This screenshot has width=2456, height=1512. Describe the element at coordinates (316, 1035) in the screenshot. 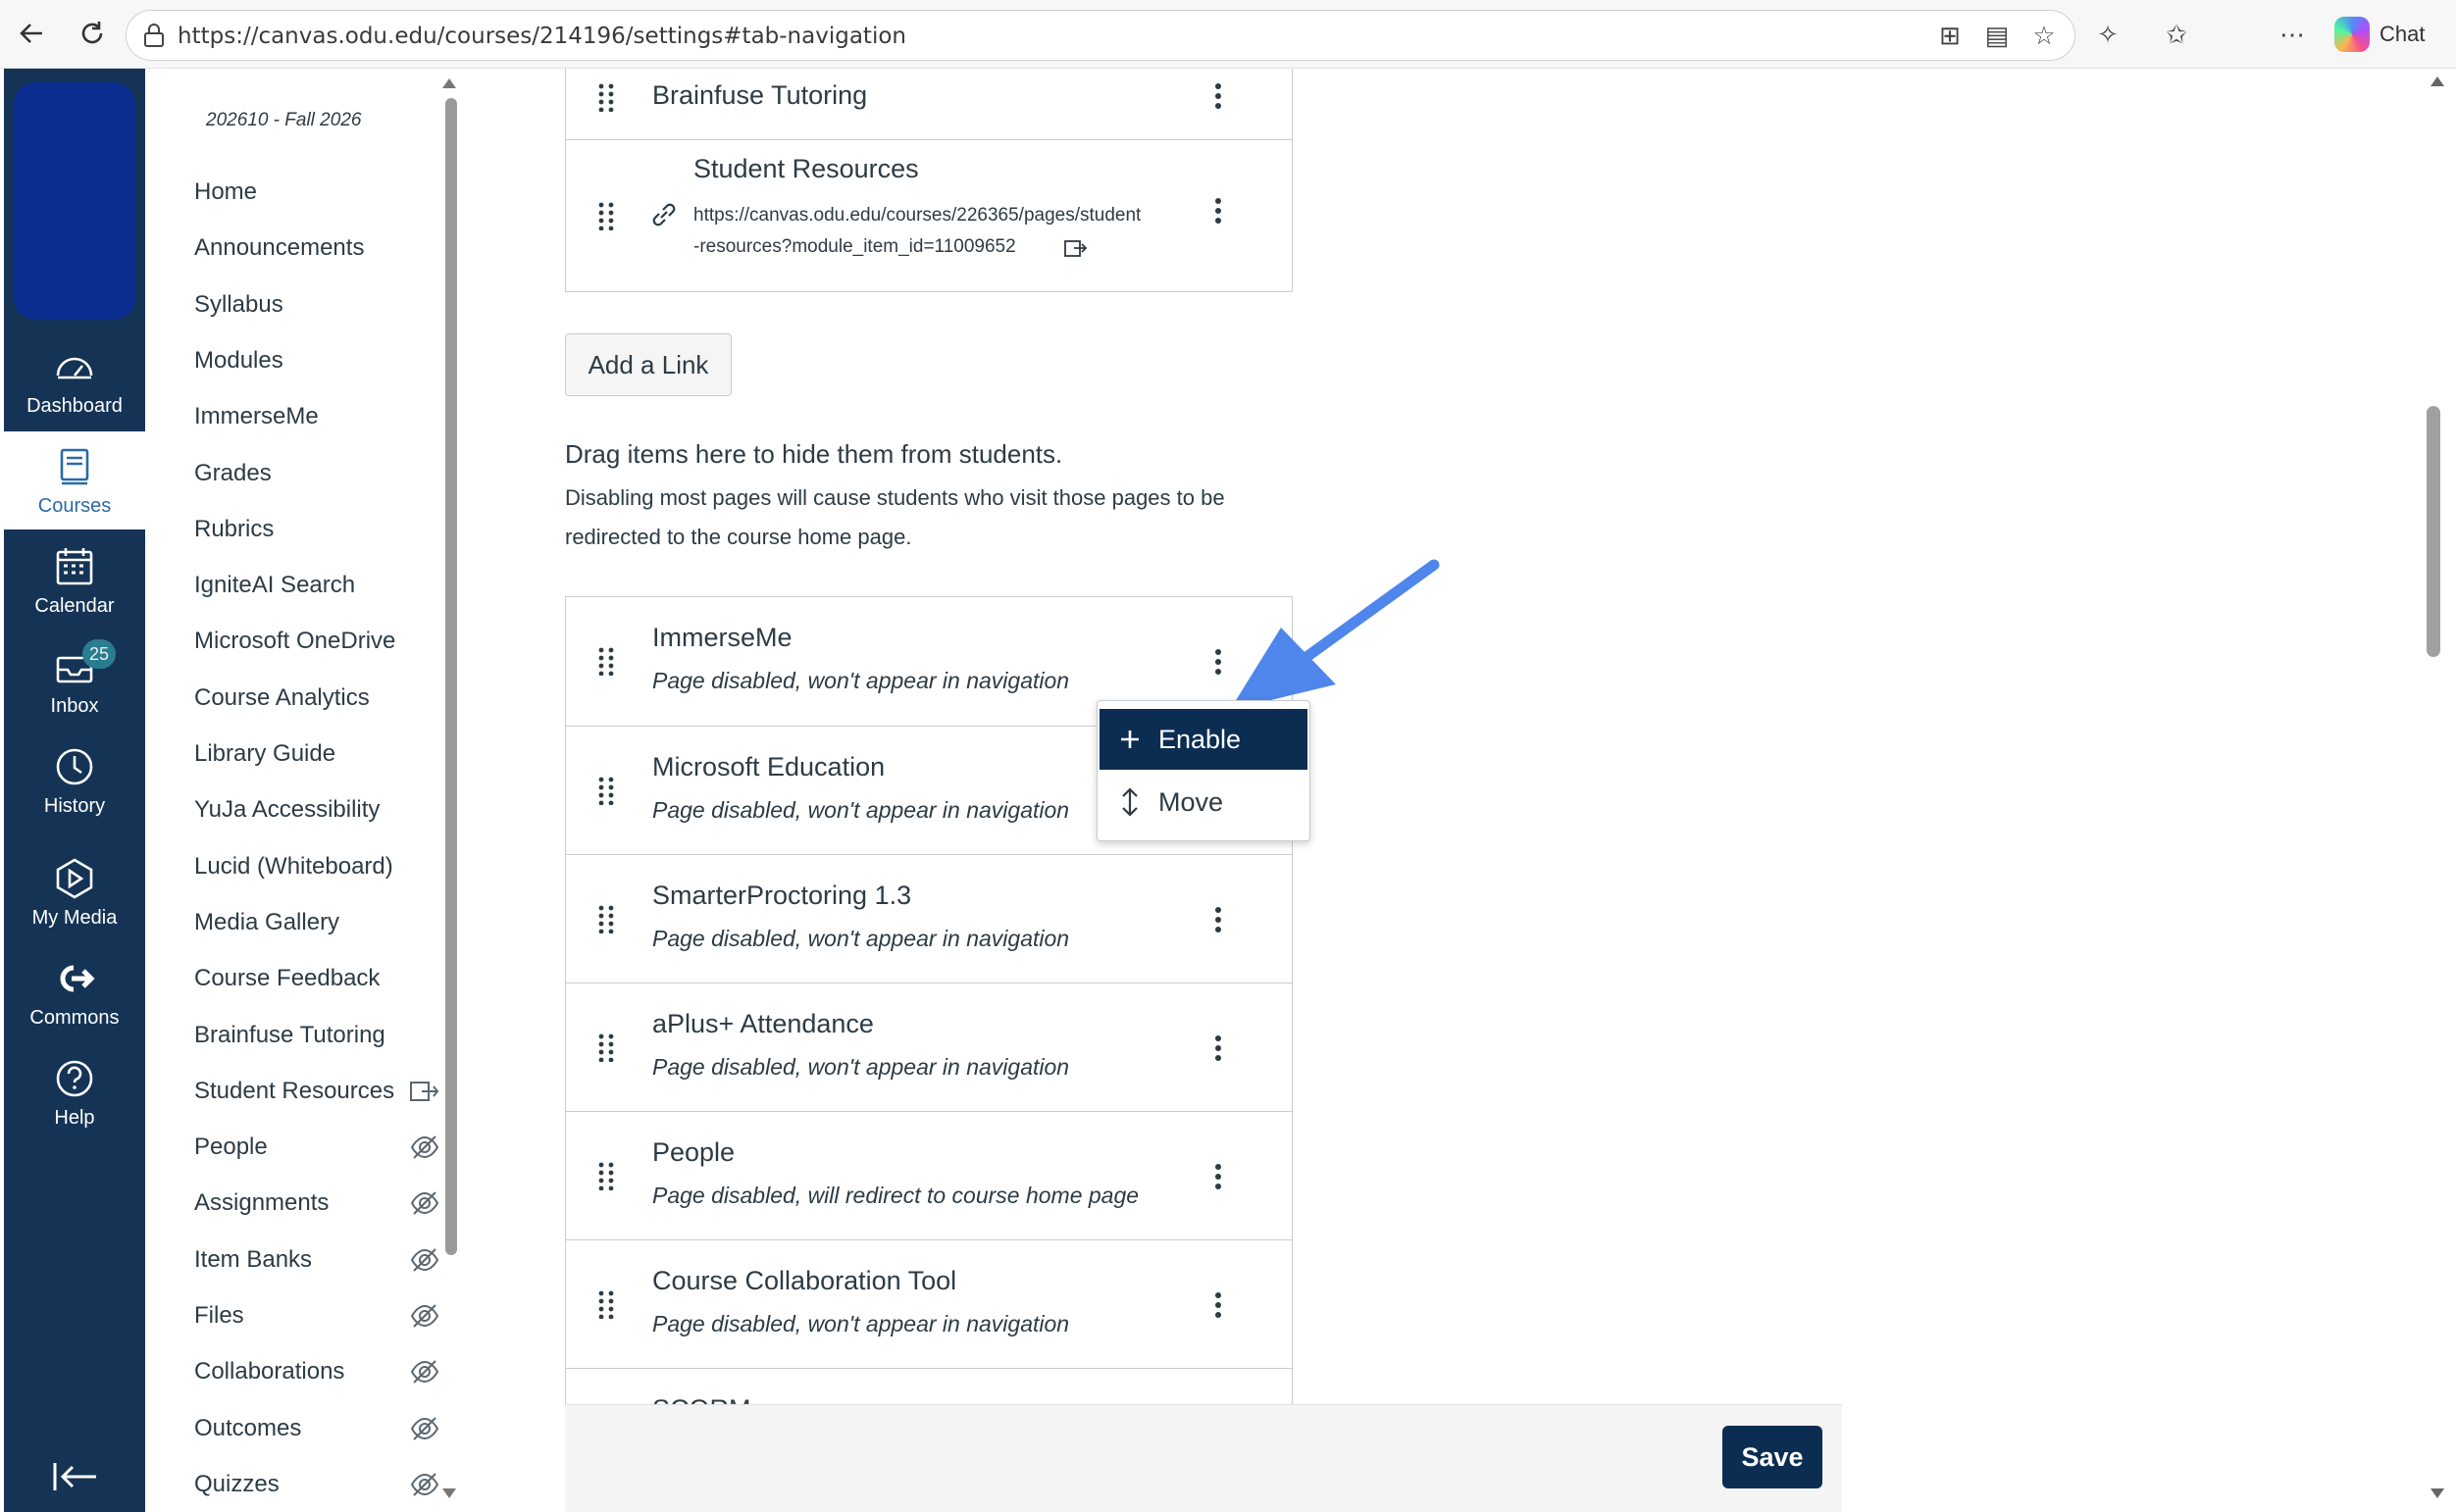

I see `course-nav-item: Brainfuse Tutoring` at that location.